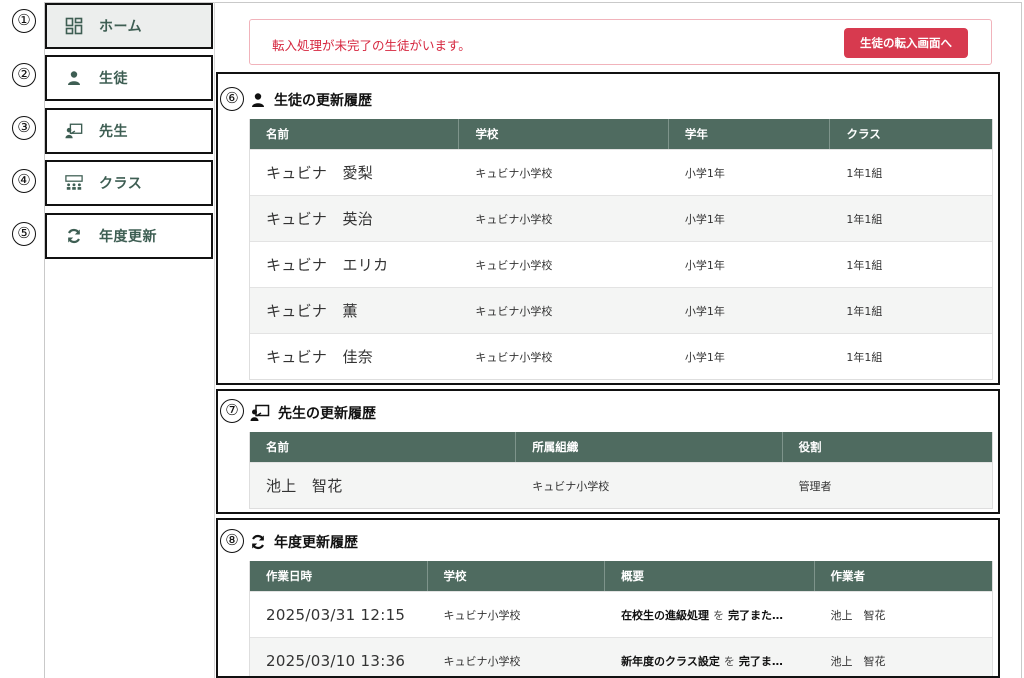  Describe the element at coordinates (327, 414) in the screenshot. I see `section-title: 先生の更新履歴` at that location.